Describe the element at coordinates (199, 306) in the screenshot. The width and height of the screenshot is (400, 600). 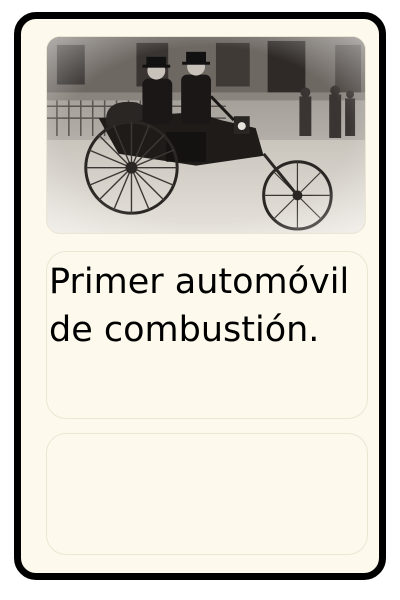
I see `caption-text: Primer automóvil de combustión.` at that location.